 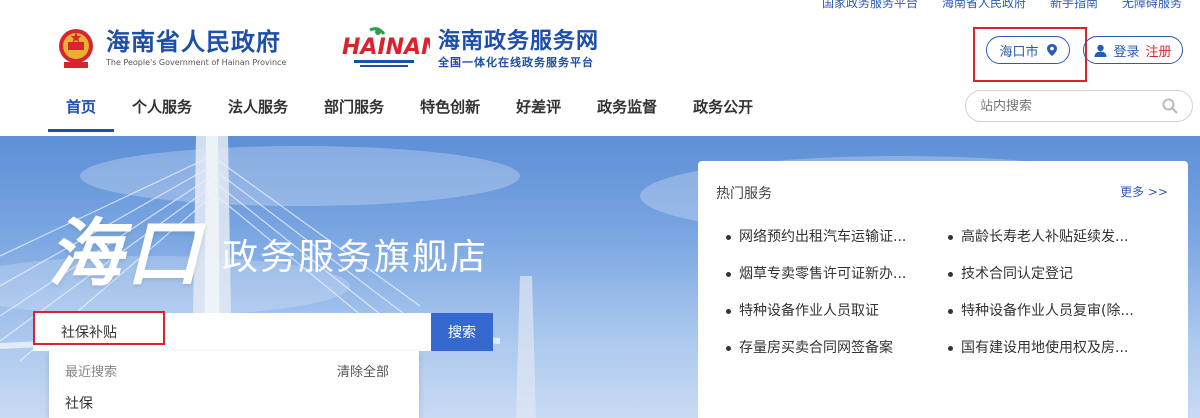 I want to click on location-pin-icon, so click(x=1051, y=50).